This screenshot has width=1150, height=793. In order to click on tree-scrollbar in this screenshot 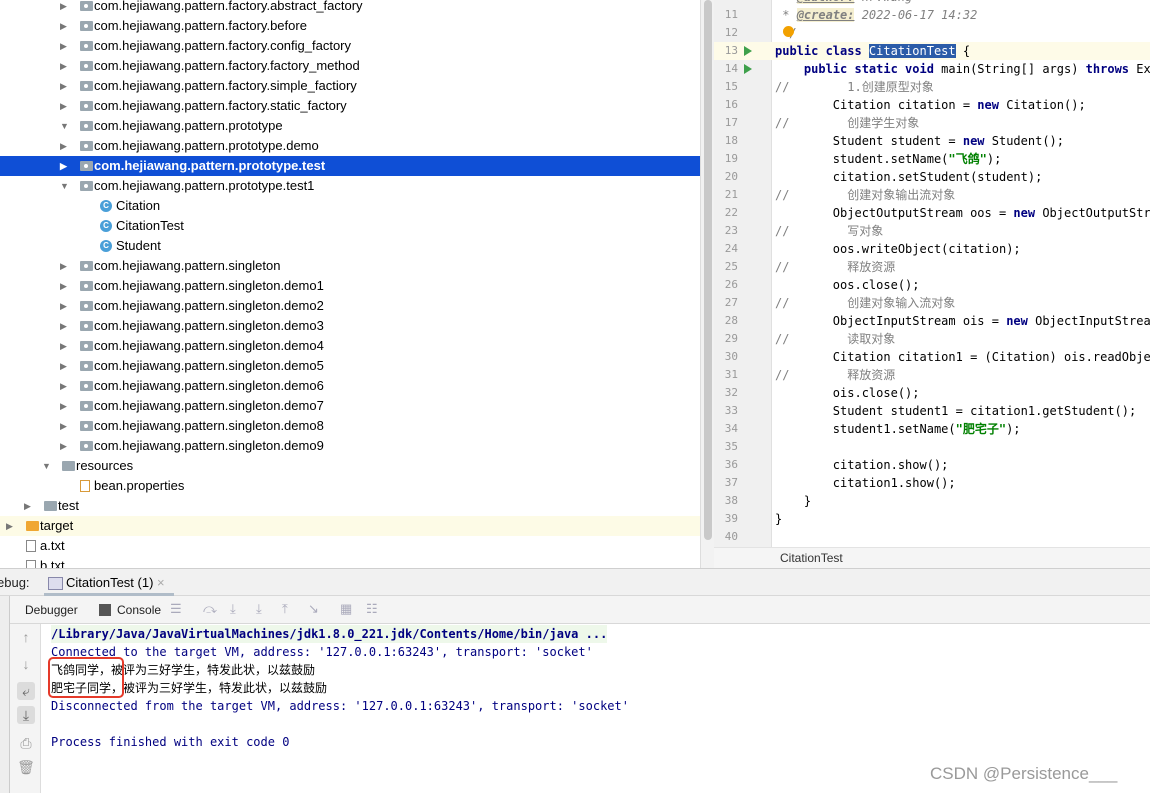, I will do `click(707, 284)`.